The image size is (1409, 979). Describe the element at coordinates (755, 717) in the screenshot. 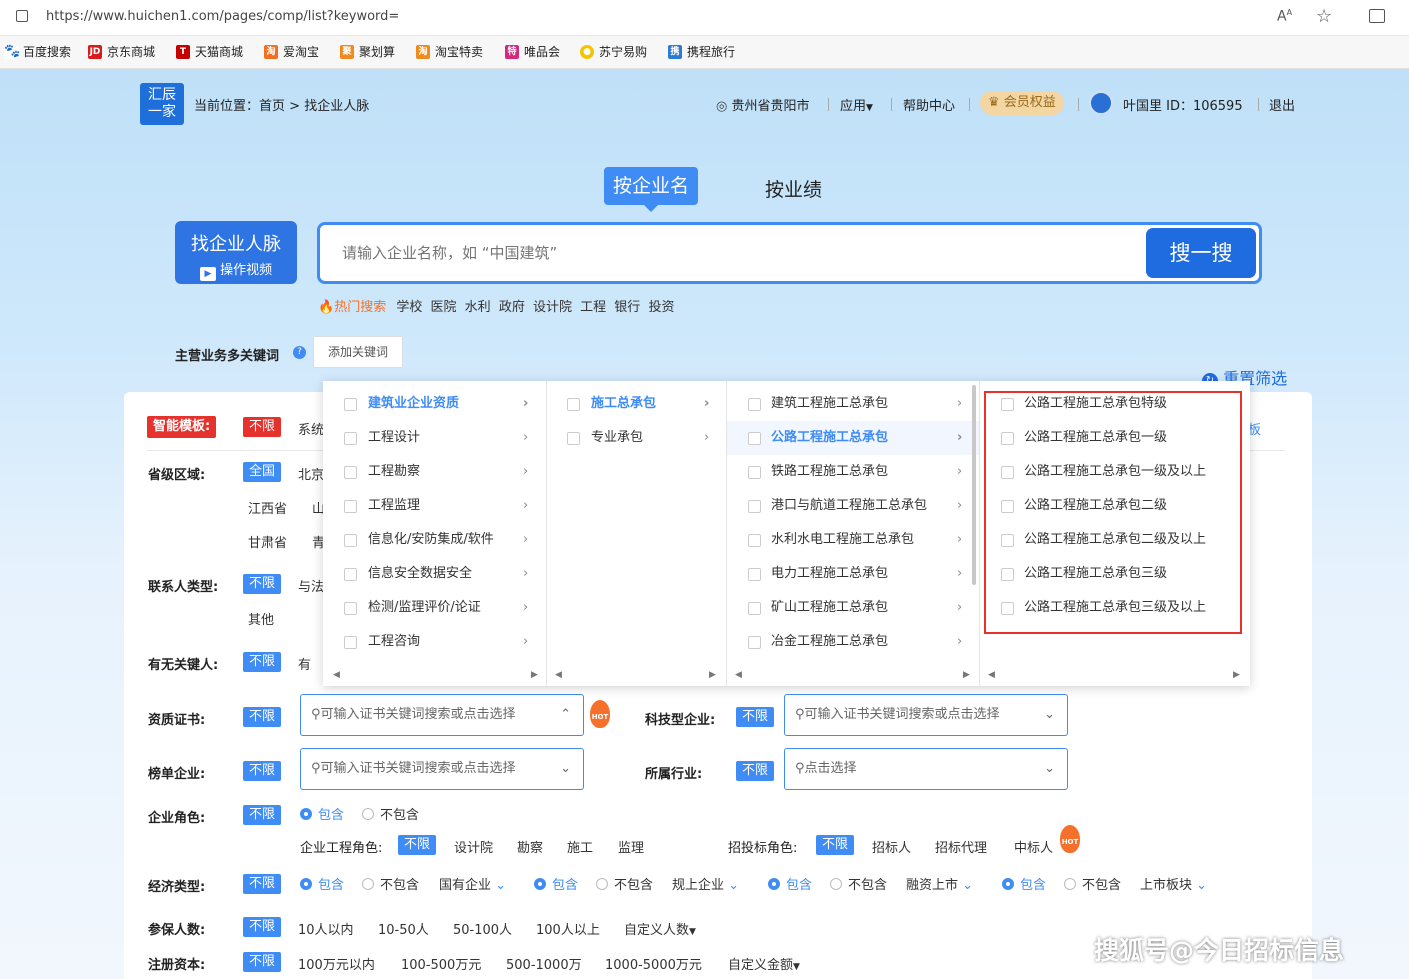

I see `tech-unlimited: 不限` at that location.